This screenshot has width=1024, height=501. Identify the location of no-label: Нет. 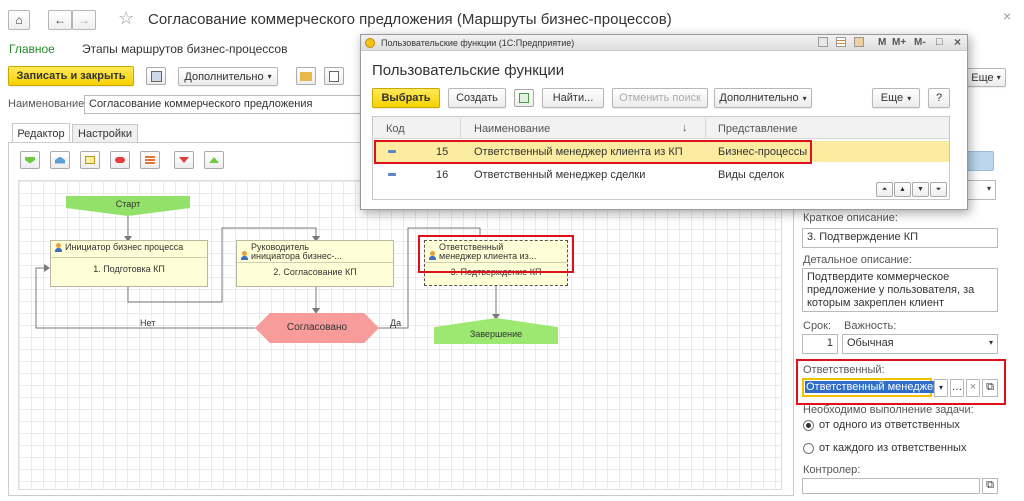
(148, 323).